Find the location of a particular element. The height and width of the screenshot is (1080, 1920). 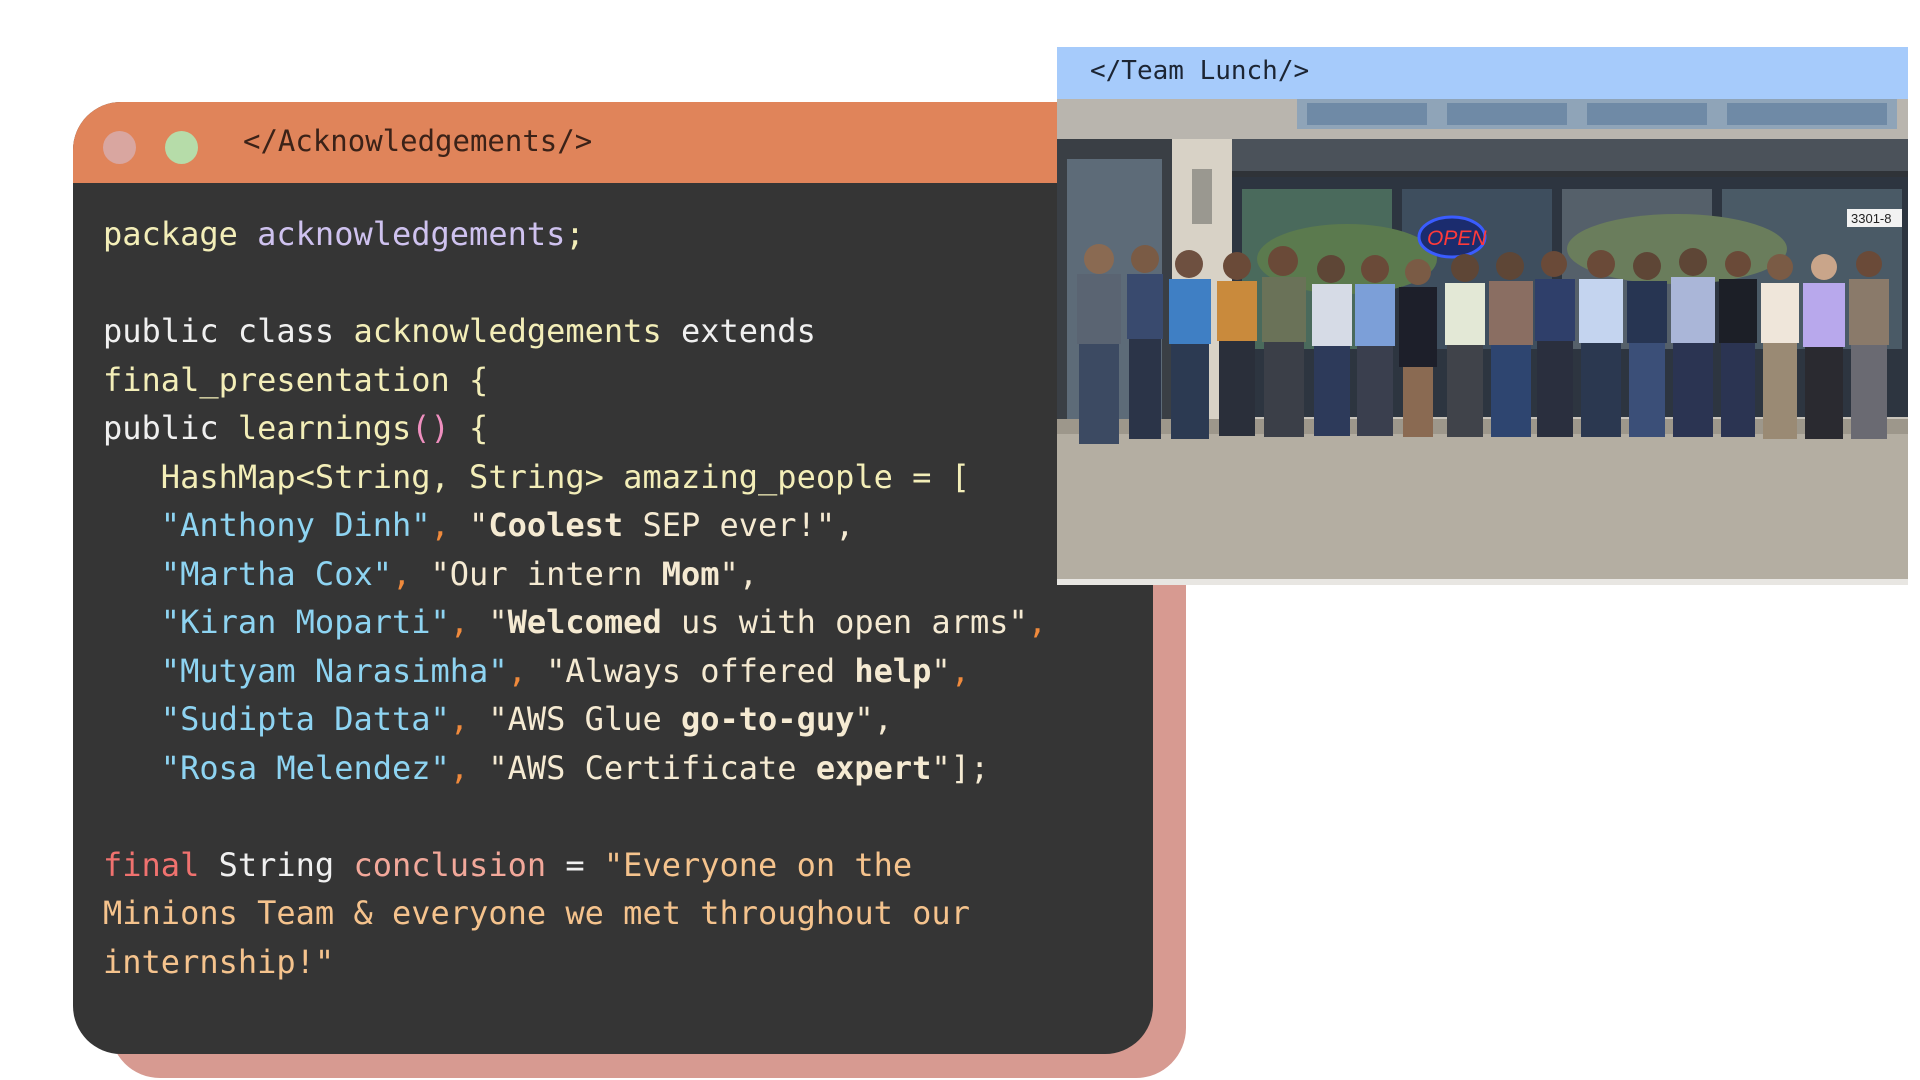

code-token: SEP ever!", is located at coordinates (739, 525).